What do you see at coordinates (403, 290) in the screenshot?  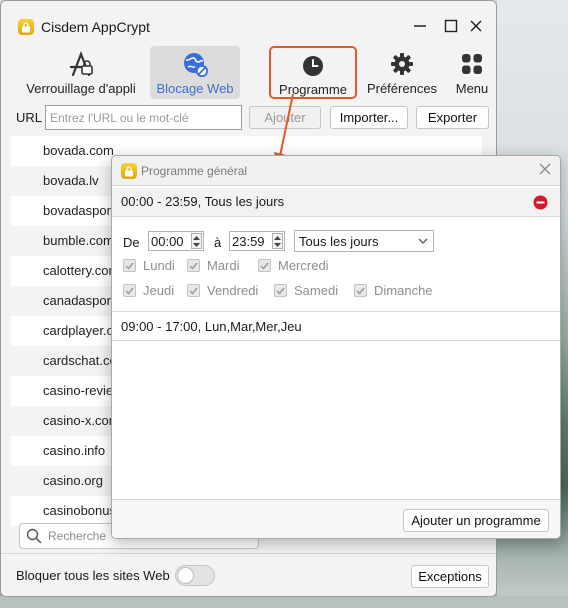 I see `day-label: Dimanche` at bounding box center [403, 290].